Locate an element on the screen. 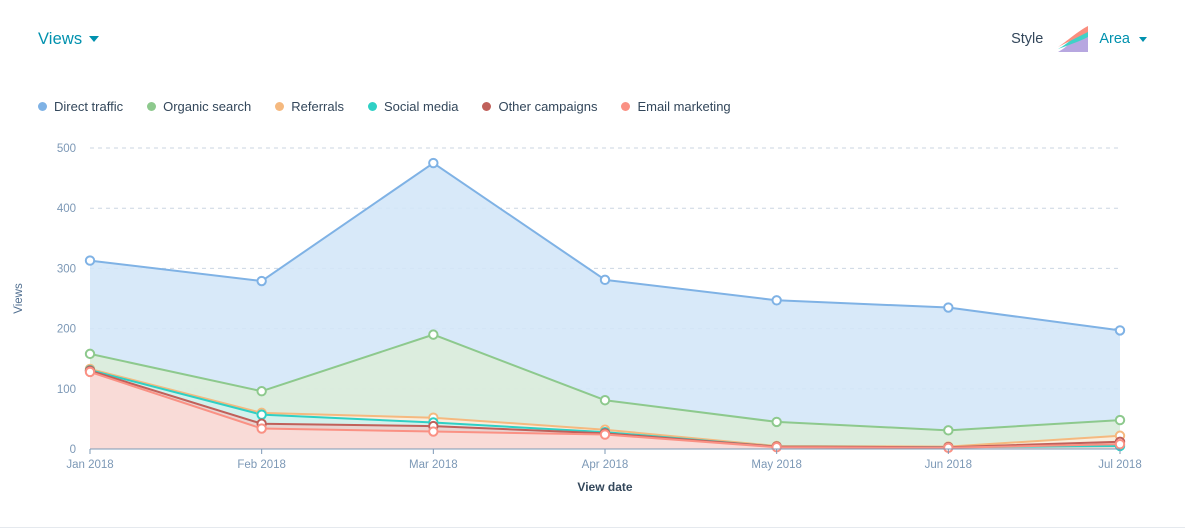 This screenshot has width=1185, height=528. x-axis-tick-label: Jan 2018 is located at coordinates (89, 465).